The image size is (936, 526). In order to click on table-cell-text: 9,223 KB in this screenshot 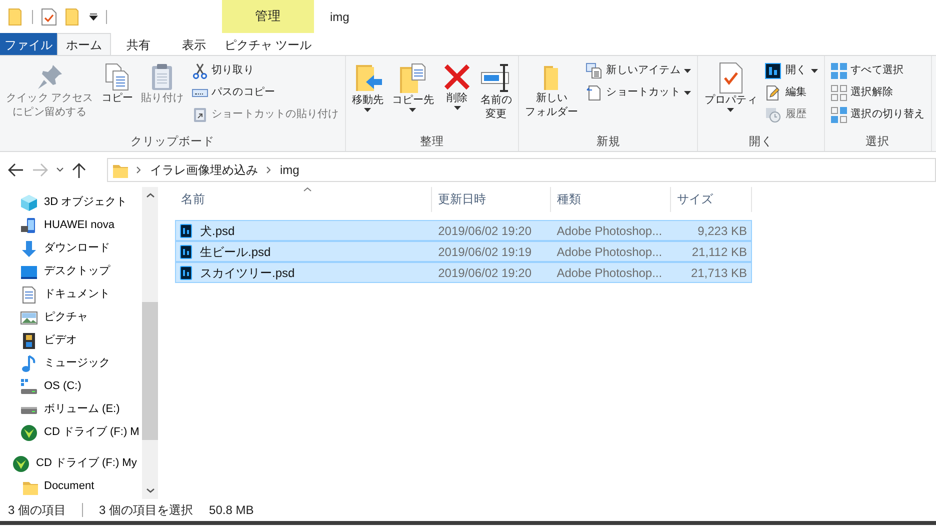, I will do `click(721, 231)`.